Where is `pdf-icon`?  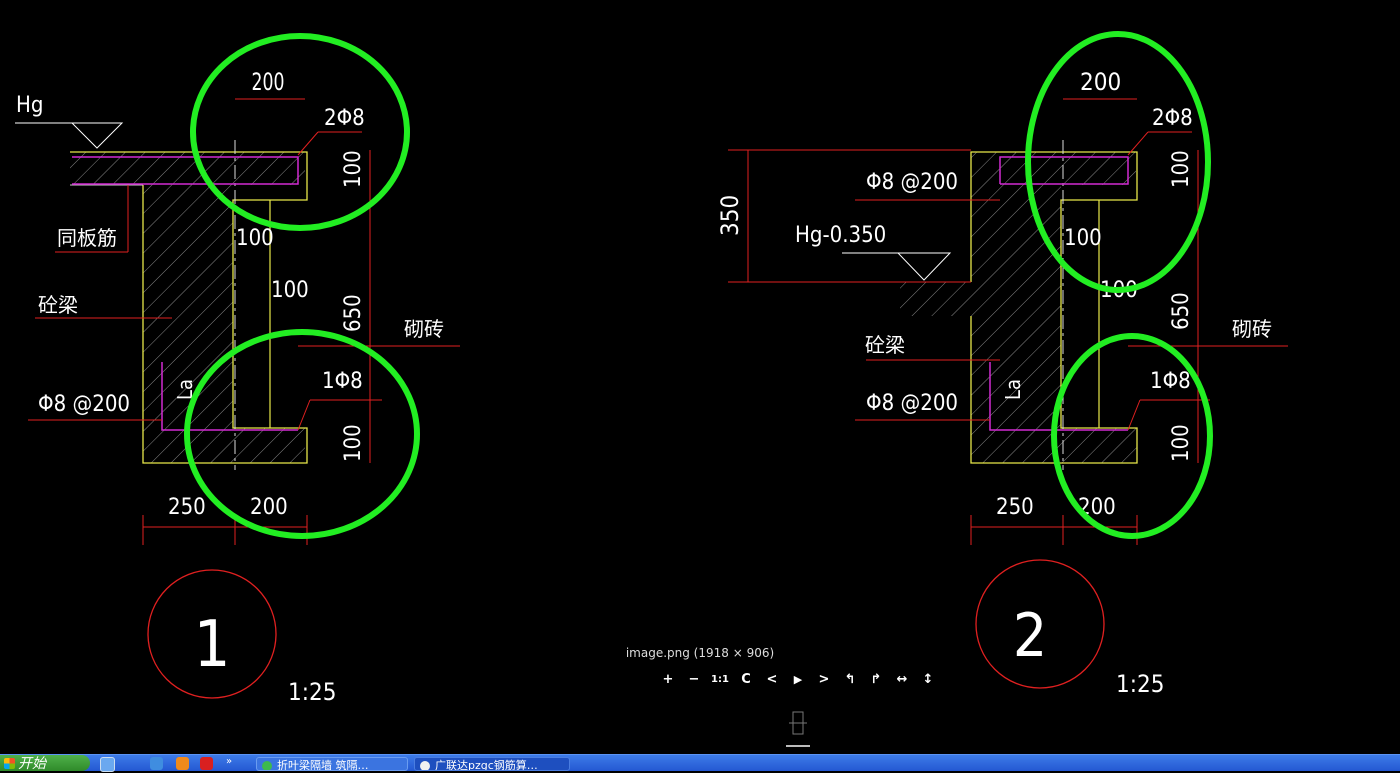 pdf-icon is located at coordinates (206, 763).